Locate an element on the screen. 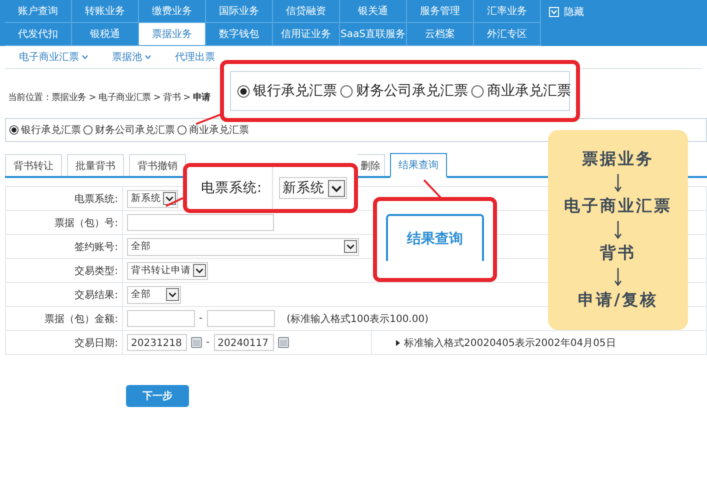 The image size is (707, 500). menu-tab: 云档案 is located at coordinates (440, 34).